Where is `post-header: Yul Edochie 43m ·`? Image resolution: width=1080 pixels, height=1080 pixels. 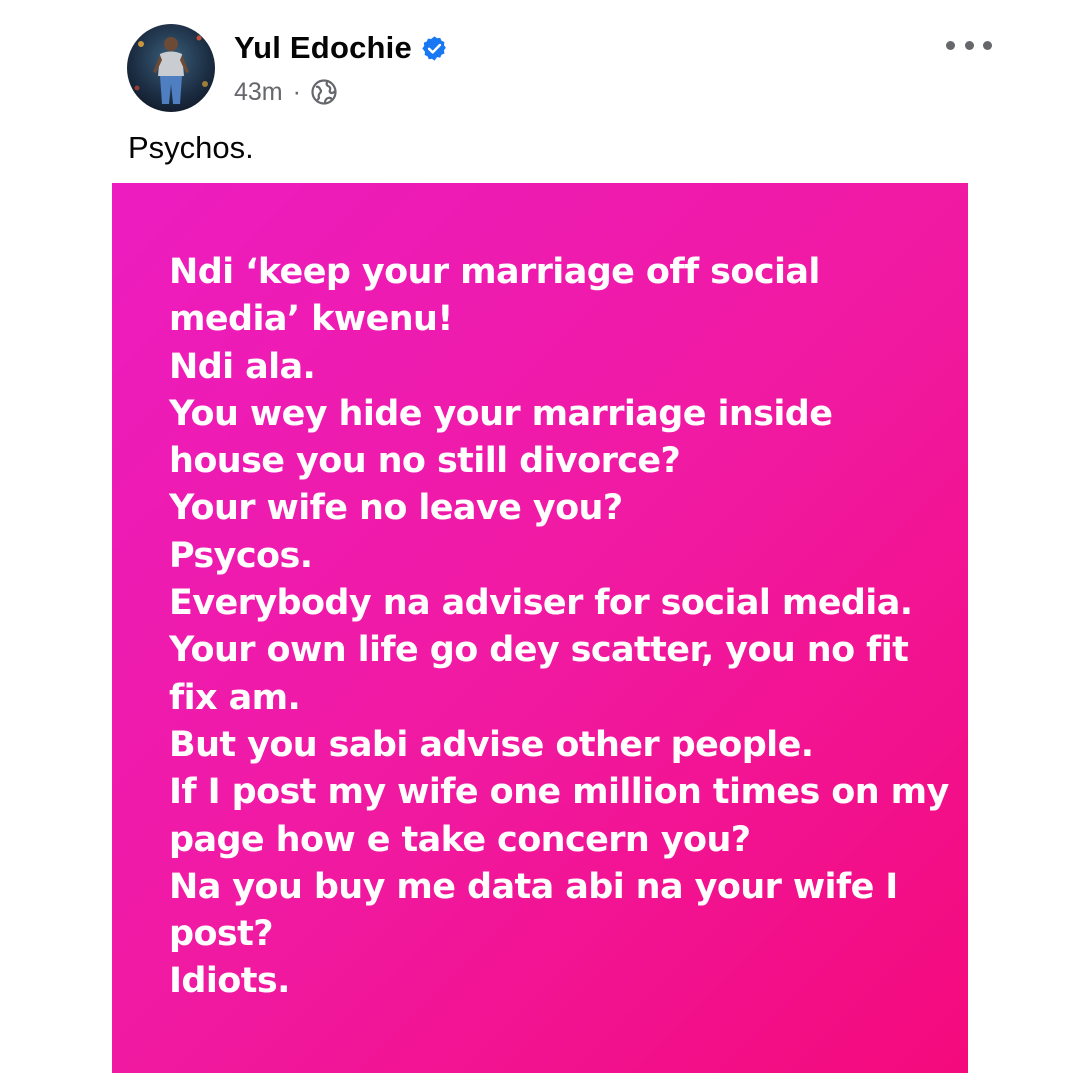 post-header: Yul Edochie 43m · is located at coordinates (287, 68).